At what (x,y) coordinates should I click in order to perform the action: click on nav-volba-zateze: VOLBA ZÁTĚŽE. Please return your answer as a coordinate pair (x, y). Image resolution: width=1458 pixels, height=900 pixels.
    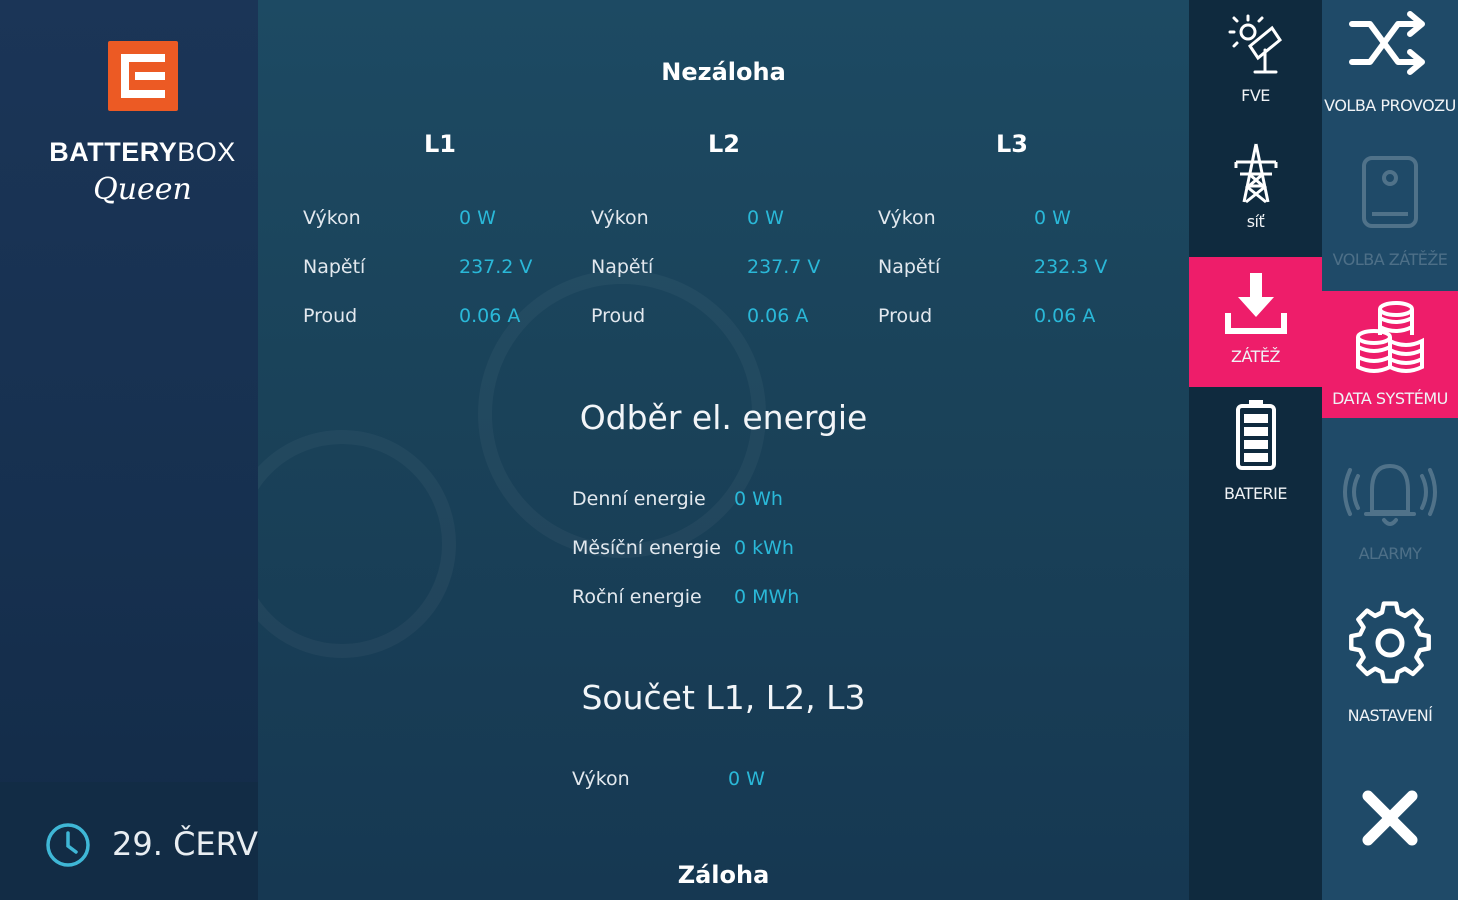
    Looking at the image, I should click on (1390, 215).